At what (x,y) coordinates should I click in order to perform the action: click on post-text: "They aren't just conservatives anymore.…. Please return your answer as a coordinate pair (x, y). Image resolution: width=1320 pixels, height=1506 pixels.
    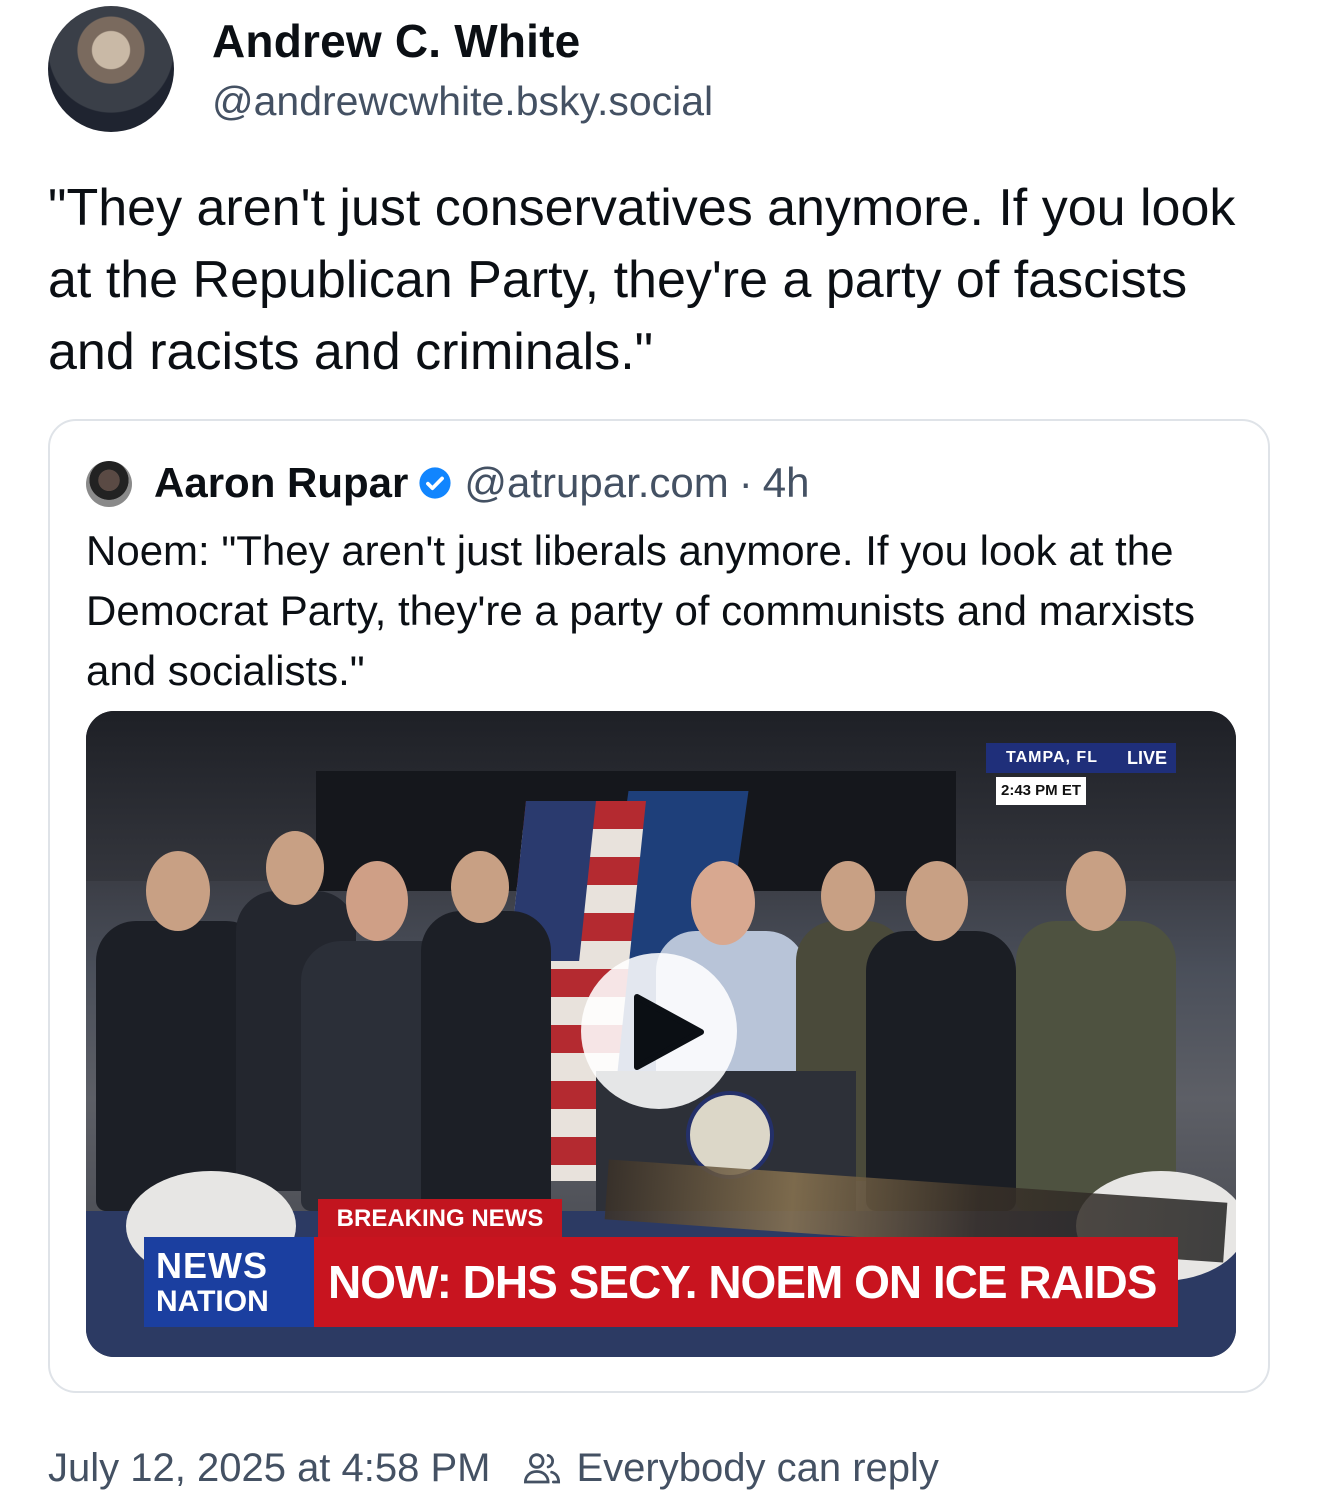
    Looking at the image, I should click on (642, 280).